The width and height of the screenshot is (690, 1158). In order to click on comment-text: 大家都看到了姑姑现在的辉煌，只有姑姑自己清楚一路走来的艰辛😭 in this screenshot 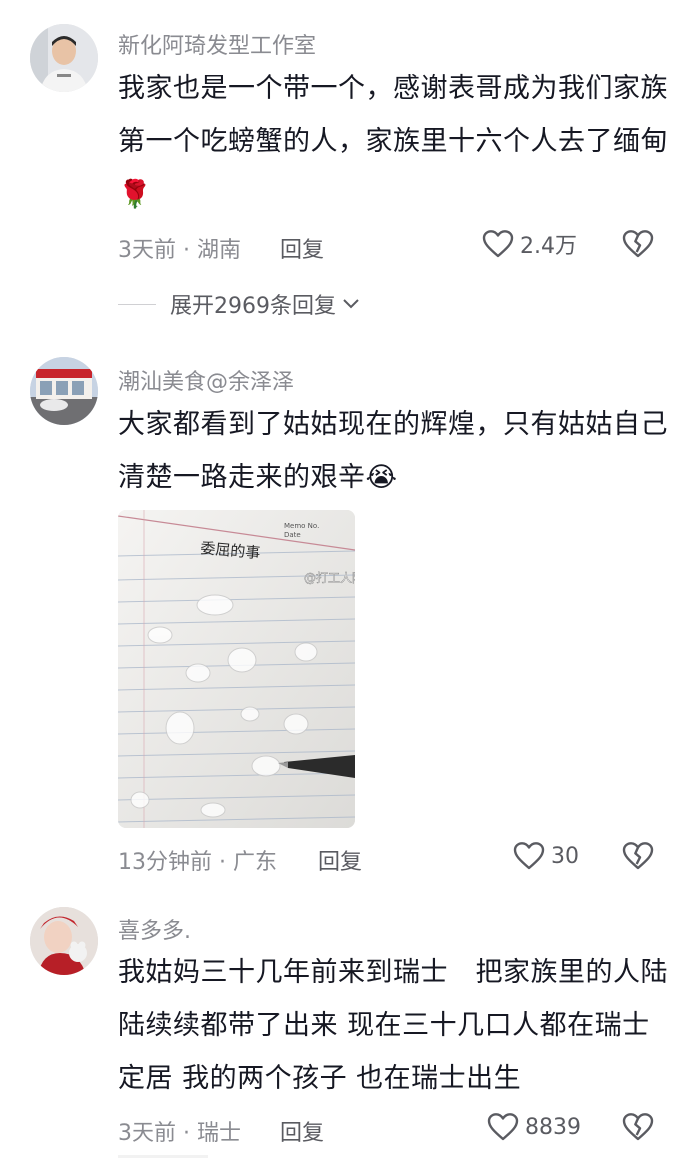, I will do `click(393, 451)`.